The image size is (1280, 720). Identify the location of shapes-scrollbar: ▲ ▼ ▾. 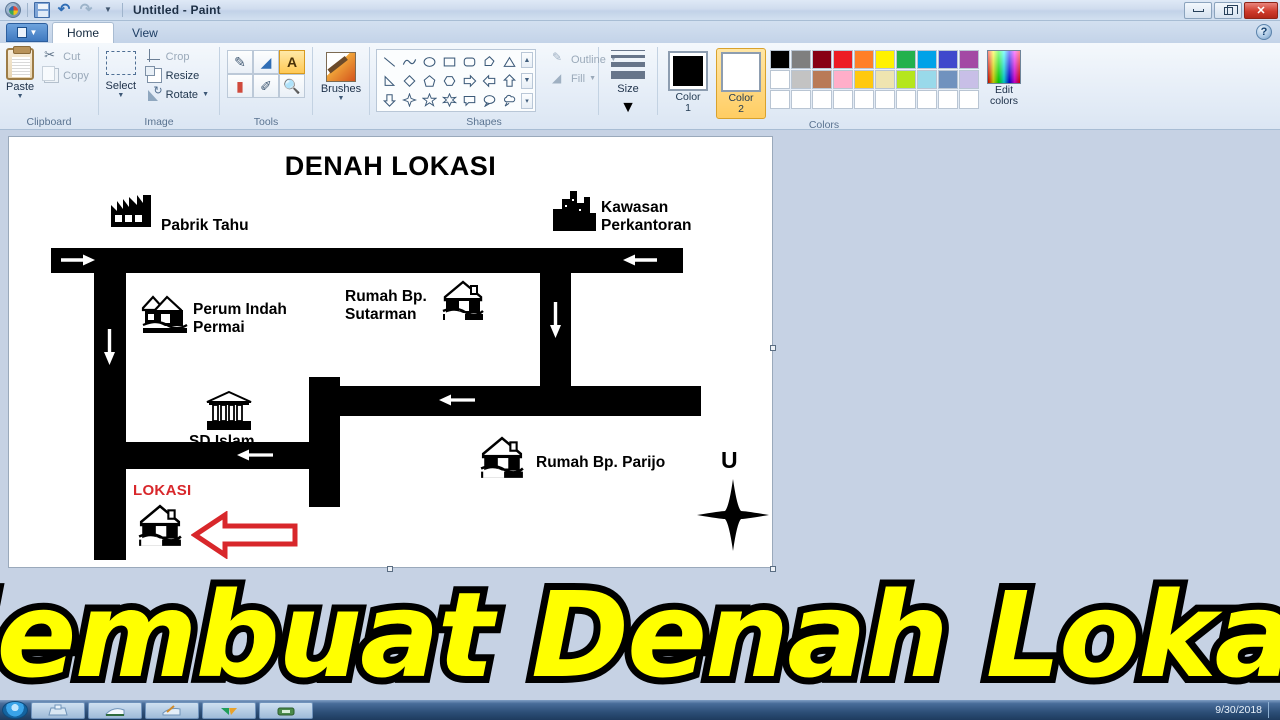
(527, 80).